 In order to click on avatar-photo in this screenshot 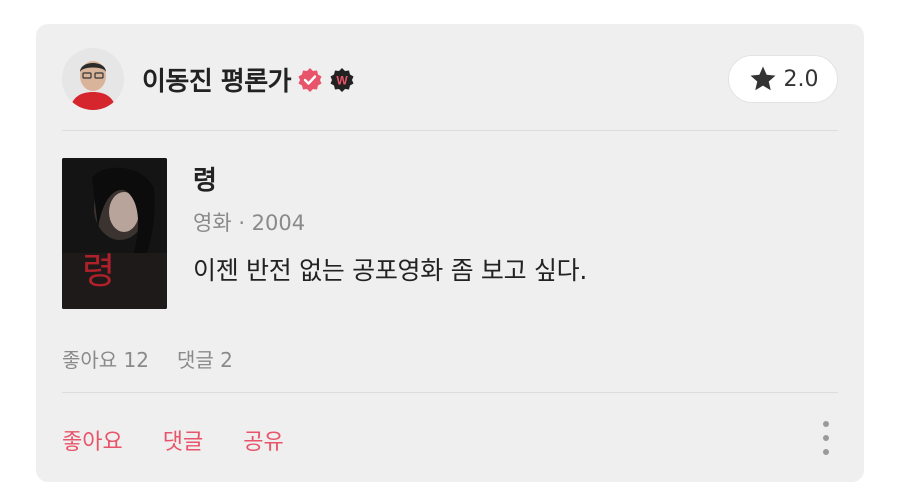, I will do `click(93, 79)`.